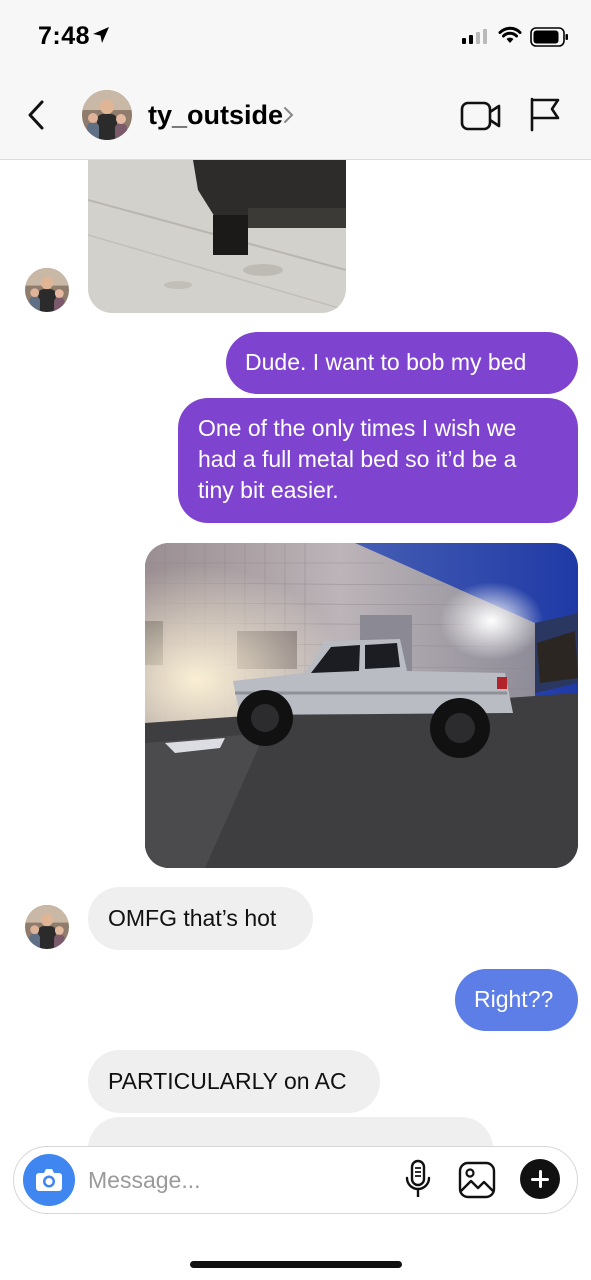  Describe the element at coordinates (510, 34) in the screenshot. I see `wifi-icon` at that location.